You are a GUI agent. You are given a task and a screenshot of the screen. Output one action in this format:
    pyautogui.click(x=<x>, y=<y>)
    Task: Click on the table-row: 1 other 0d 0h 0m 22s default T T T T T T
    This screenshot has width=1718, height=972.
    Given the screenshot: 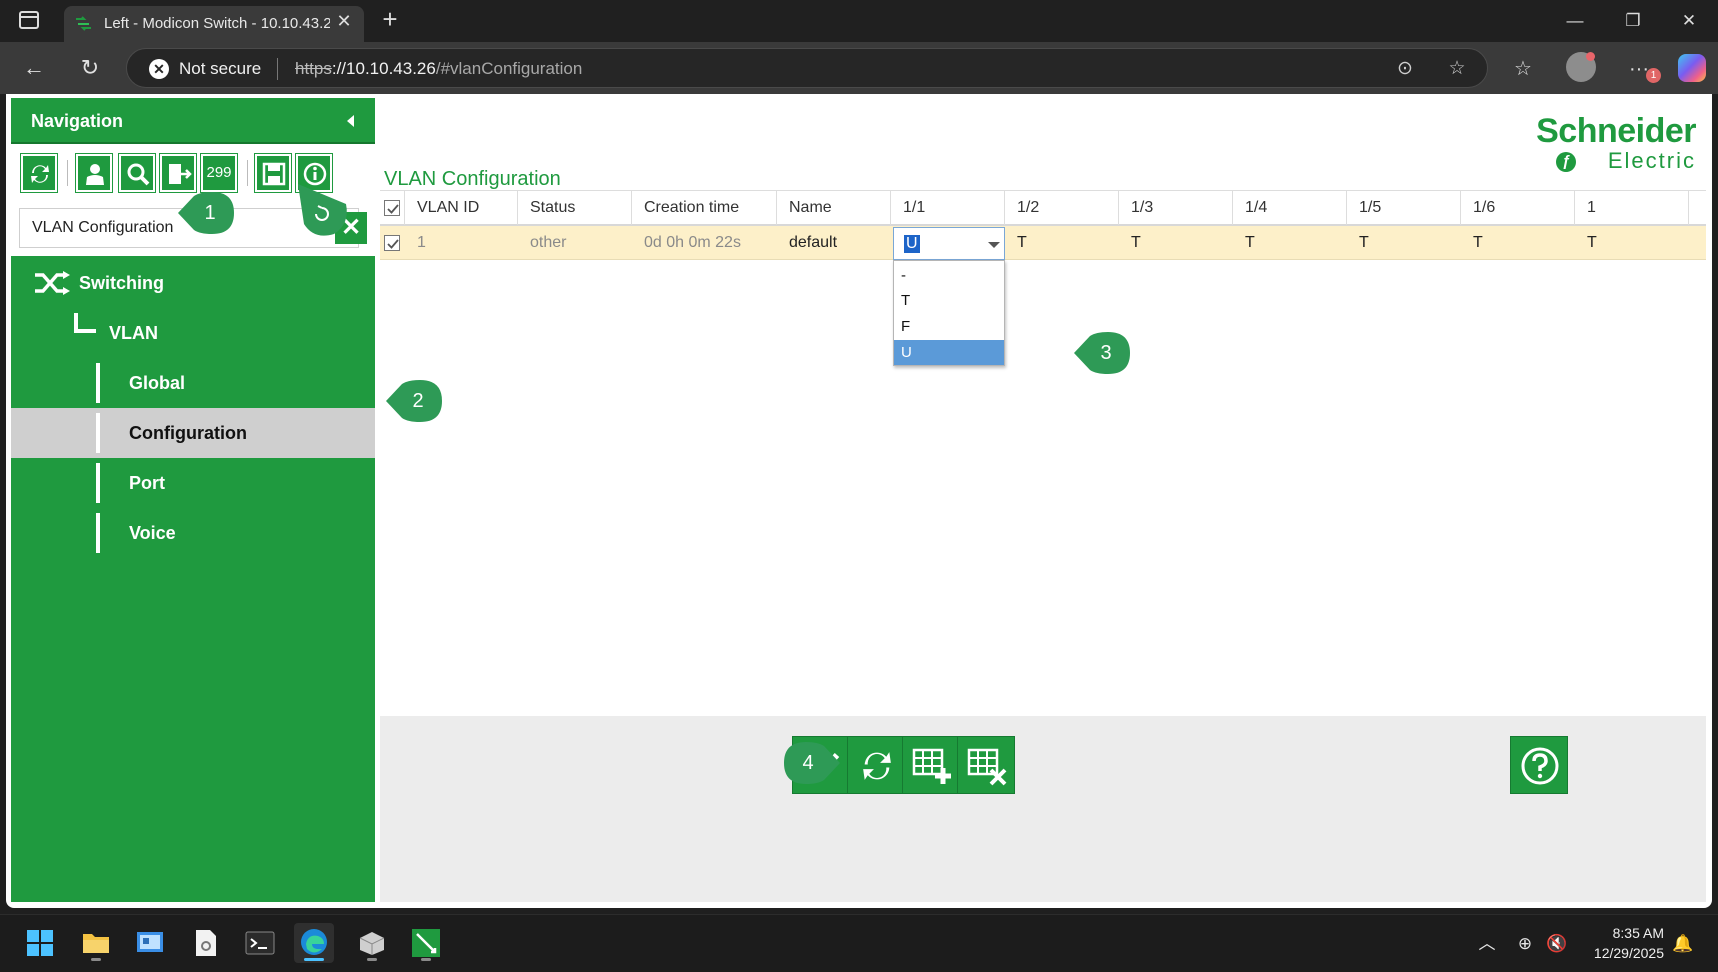 What is the action you would take?
    pyautogui.click(x=1043, y=243)
    